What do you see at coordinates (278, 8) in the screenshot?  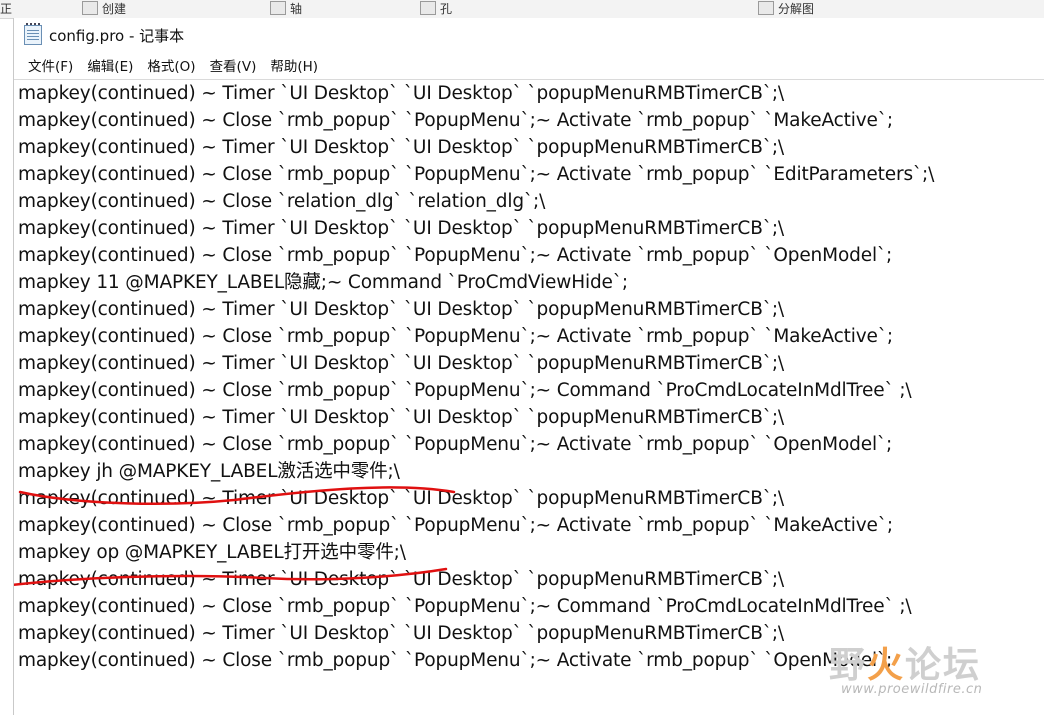 I see `axis-icon` at bounding box center [278, 8].